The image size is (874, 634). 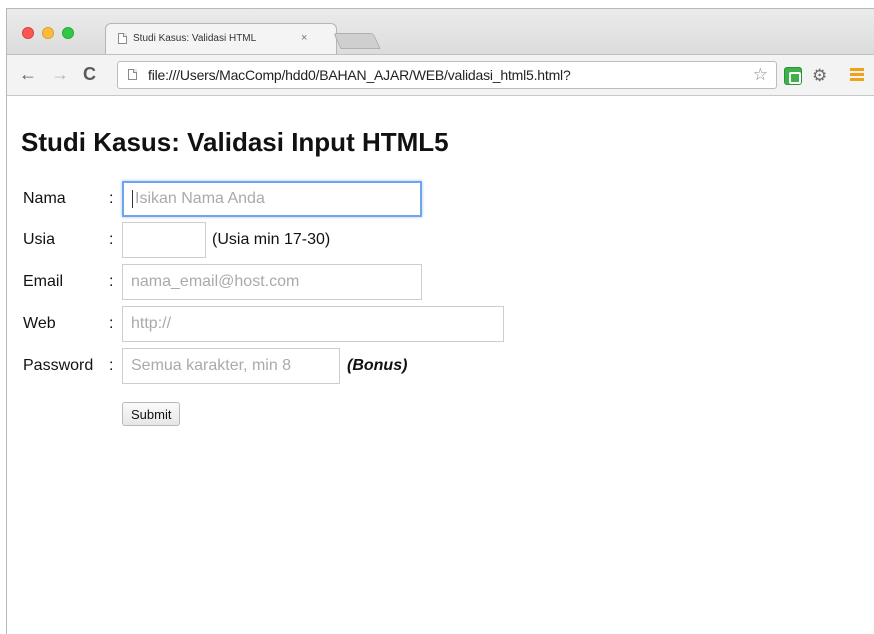 What do you see at coordinates (111, 239) in the screenshot?
I see `usia-colon: :` at bounding box center [111, 239].